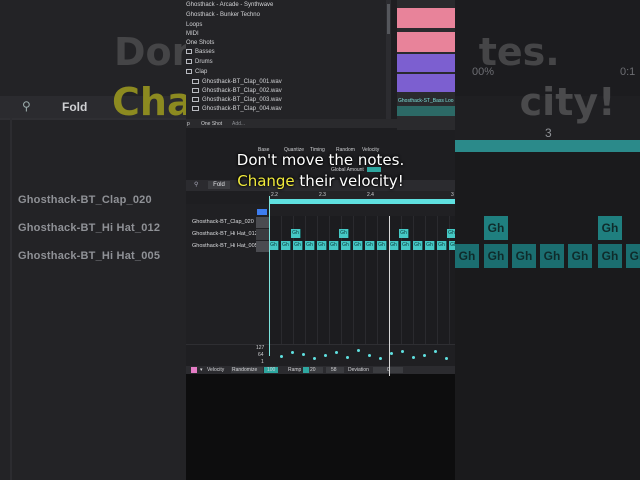 This screenshot has width=640, height=480. I want to click on lane-label: Ghosthack-BT_Clap_020, so click(223, 222).